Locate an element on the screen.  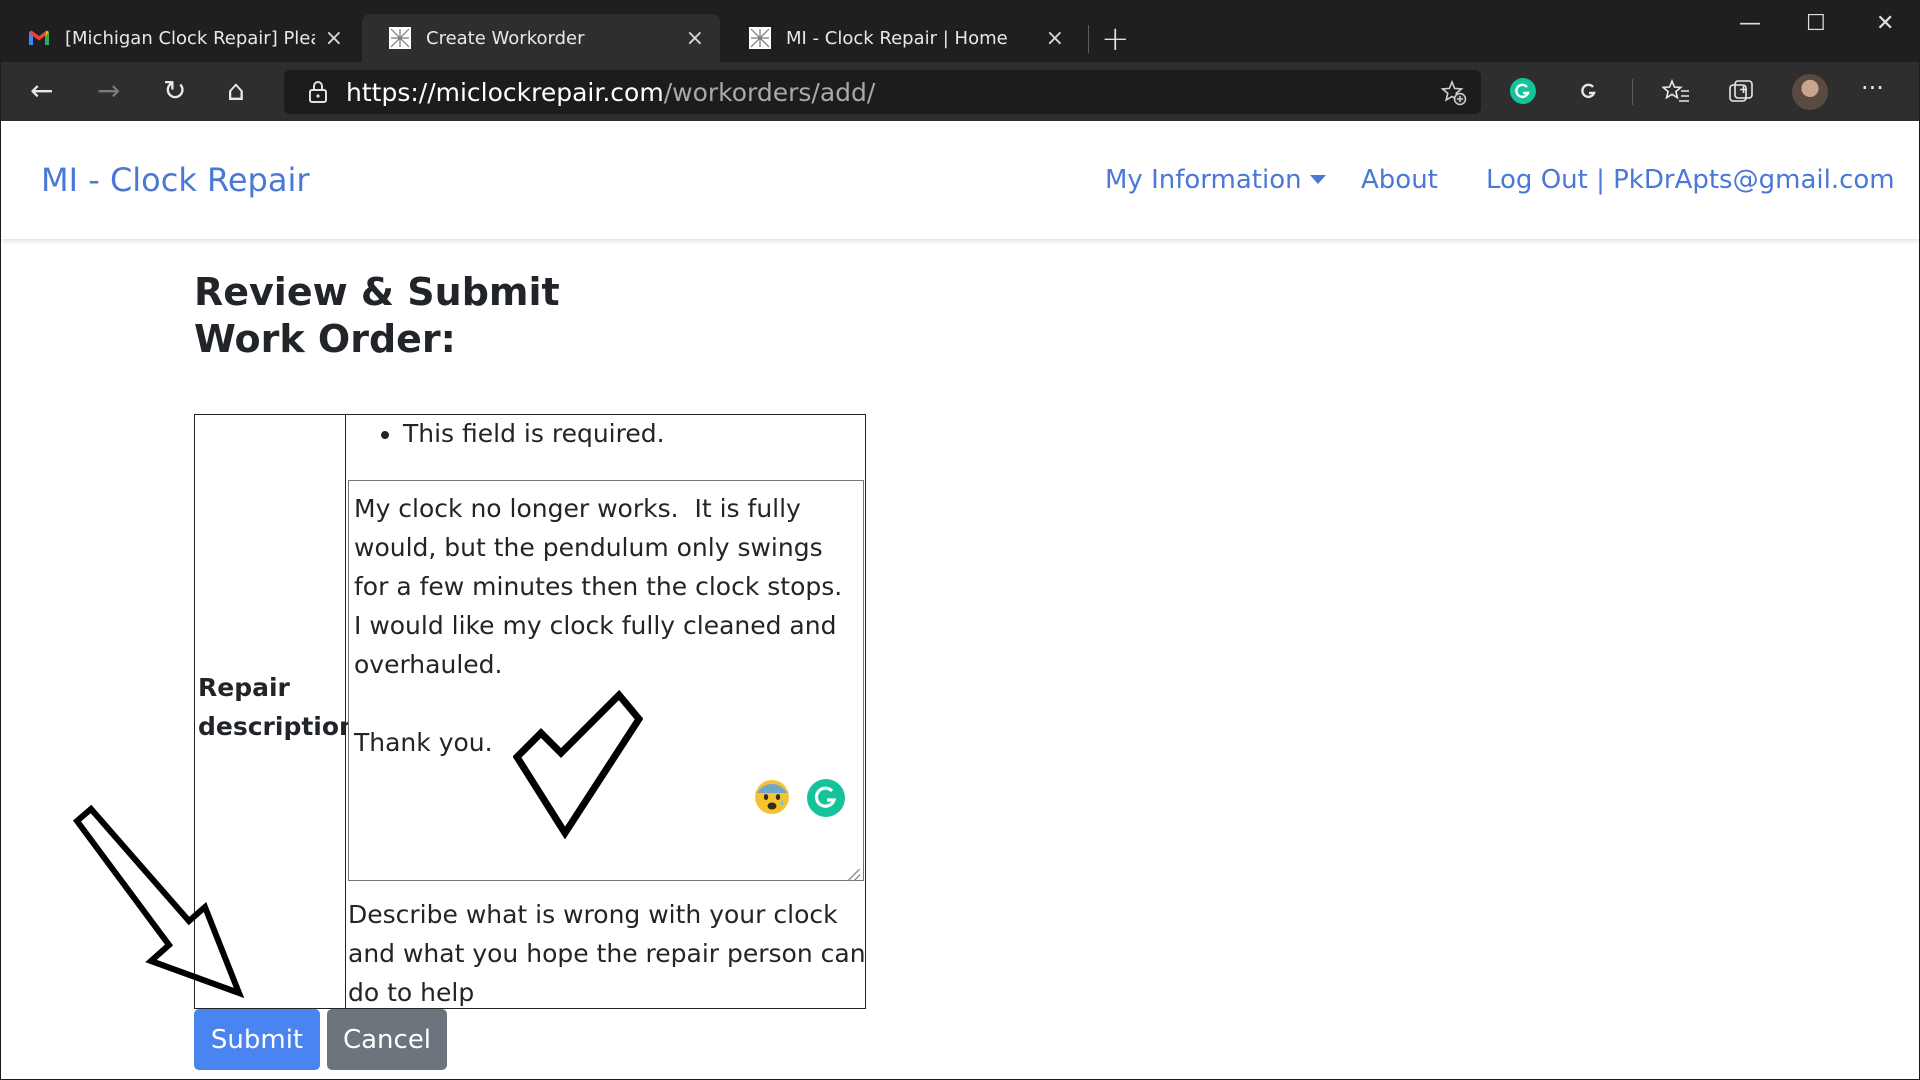
reload-button: ↻ is located at coordinates (174, 91).